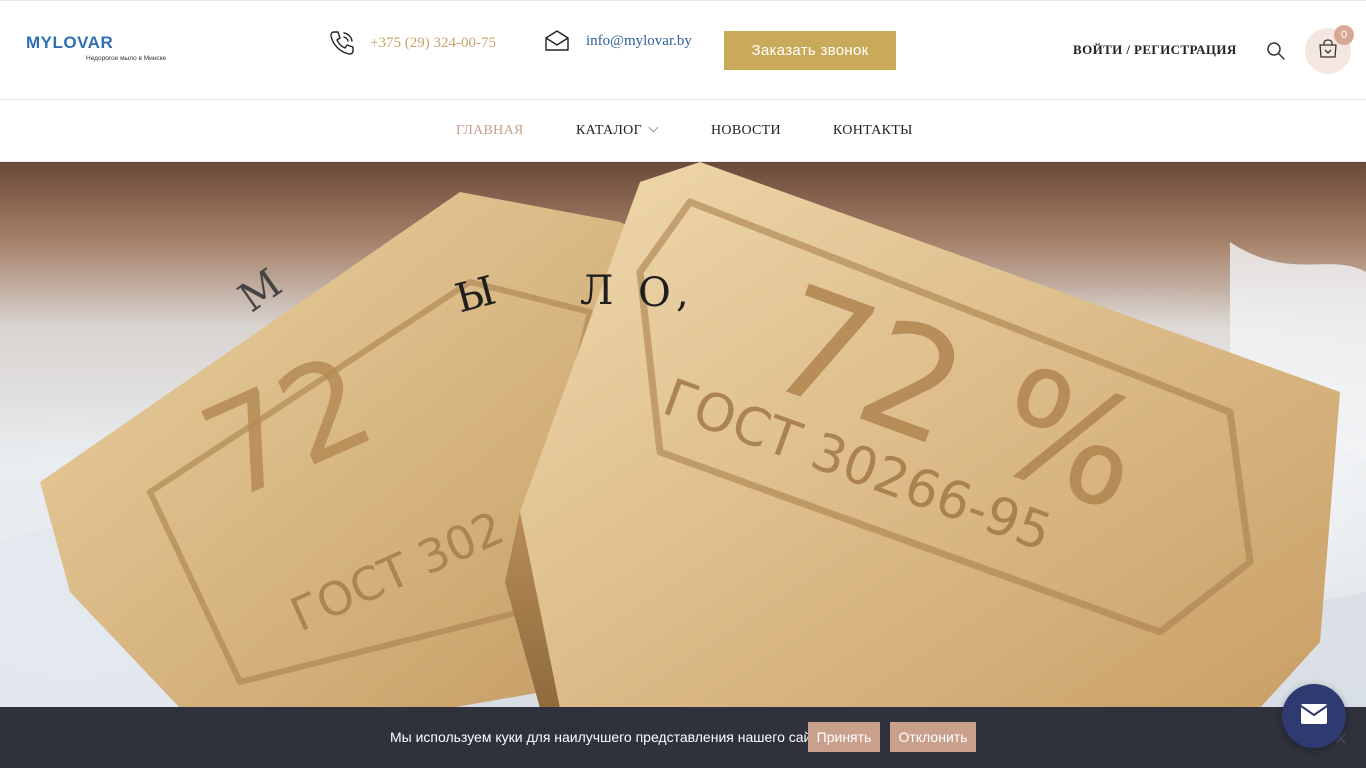 Image resolution: width=1366 pixels, height=768 pixels. Describe the element at coordinates (873, 131) in the screenshot. I see `nav-item-contacts: КОНТАКТЫ` at that location.